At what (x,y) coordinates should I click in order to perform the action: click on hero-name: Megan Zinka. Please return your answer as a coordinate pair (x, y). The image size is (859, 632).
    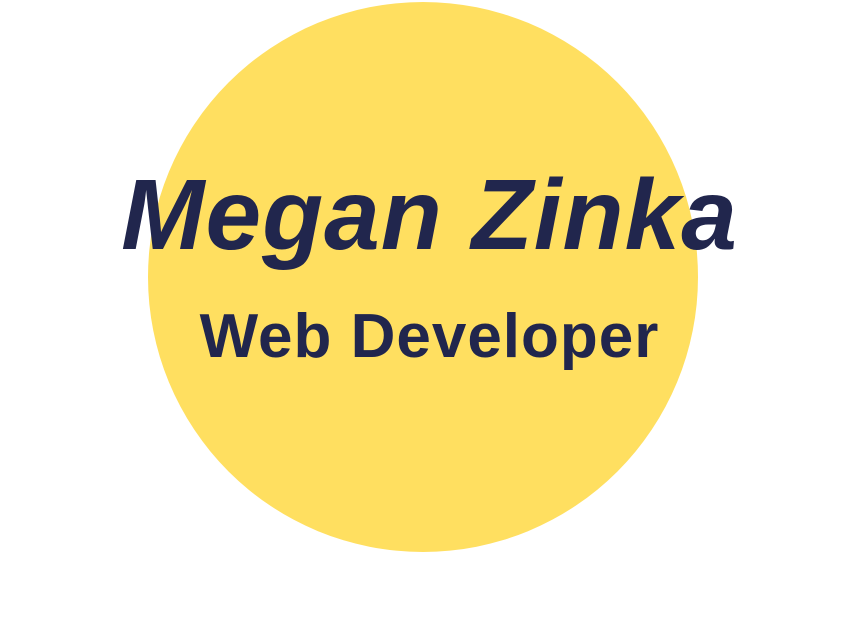
    Looking at the image, I should click on (429, 215).